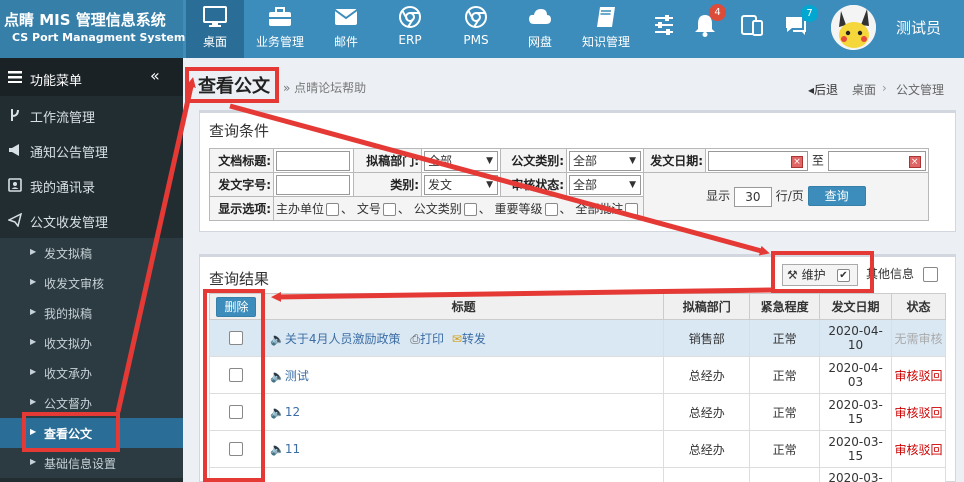  I want to click on highlight-view-document-menu, so click(71, 432).